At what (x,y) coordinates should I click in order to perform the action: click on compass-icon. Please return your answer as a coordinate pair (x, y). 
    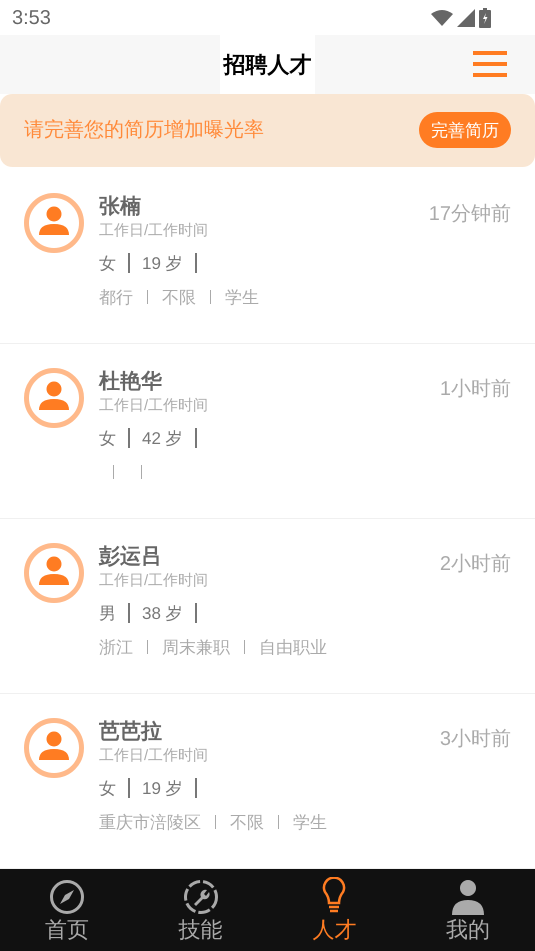
    Looking at the image, I should click on (66, 897).